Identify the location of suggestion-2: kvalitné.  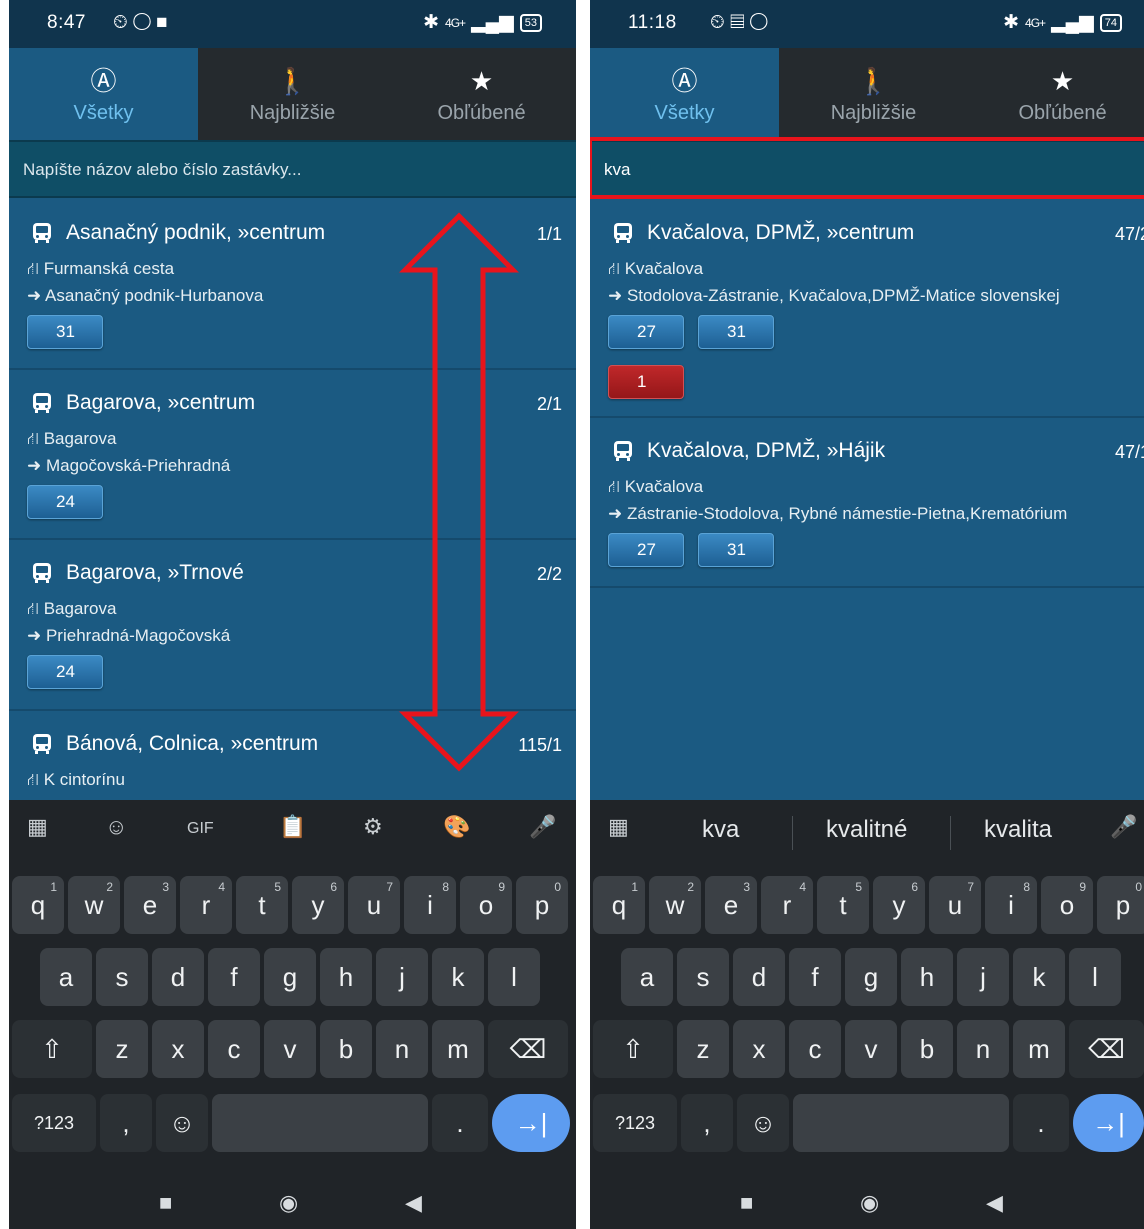
(866, 830).